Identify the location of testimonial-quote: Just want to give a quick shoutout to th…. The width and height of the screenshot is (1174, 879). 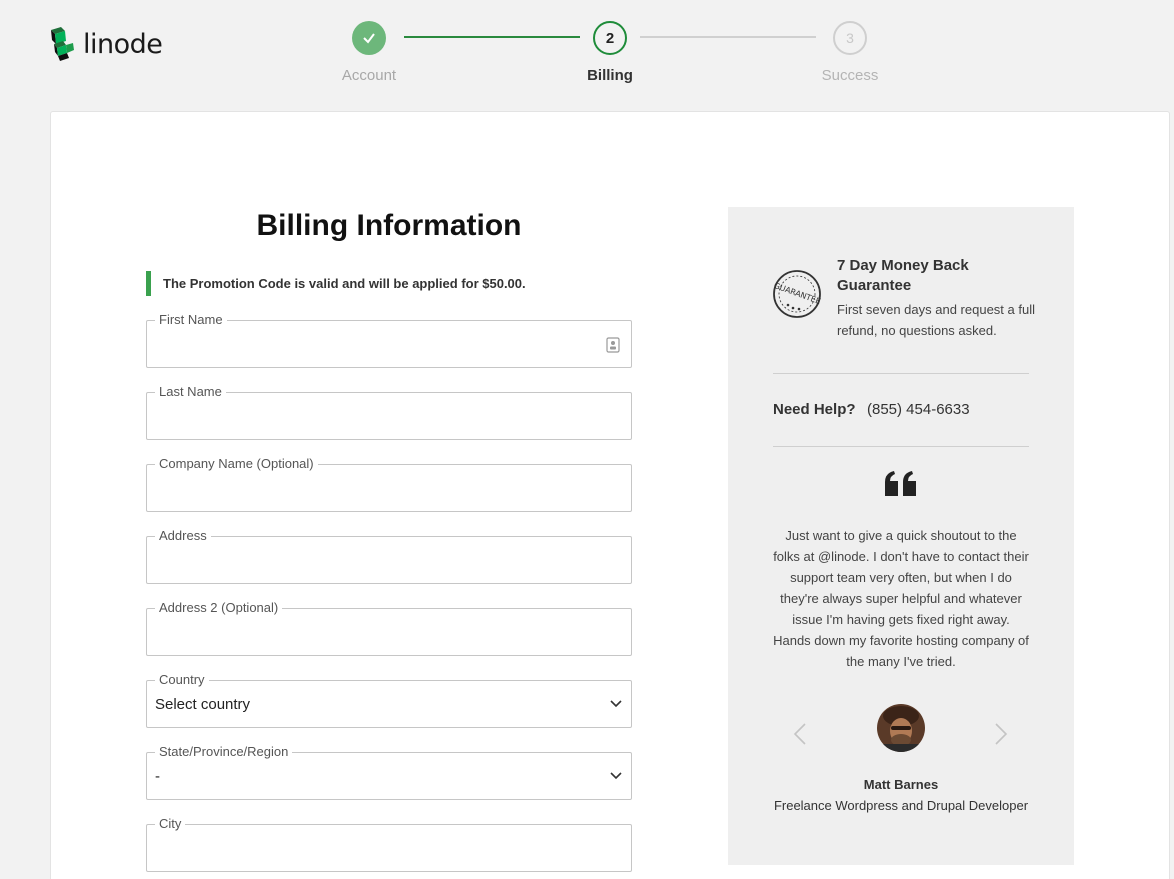
(901, 598).